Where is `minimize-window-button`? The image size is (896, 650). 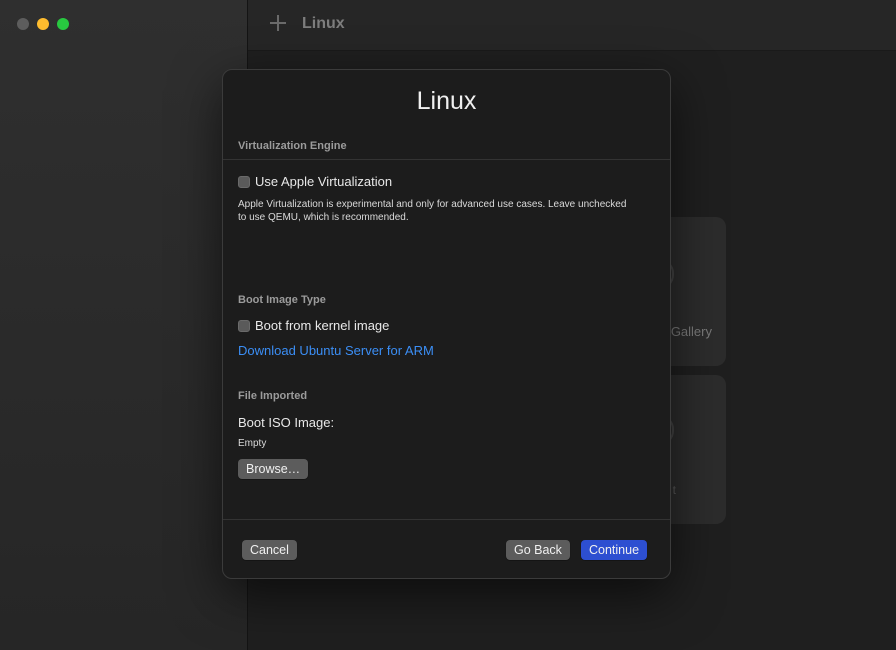 minimize-window-button is located at coordinates (43, 24).